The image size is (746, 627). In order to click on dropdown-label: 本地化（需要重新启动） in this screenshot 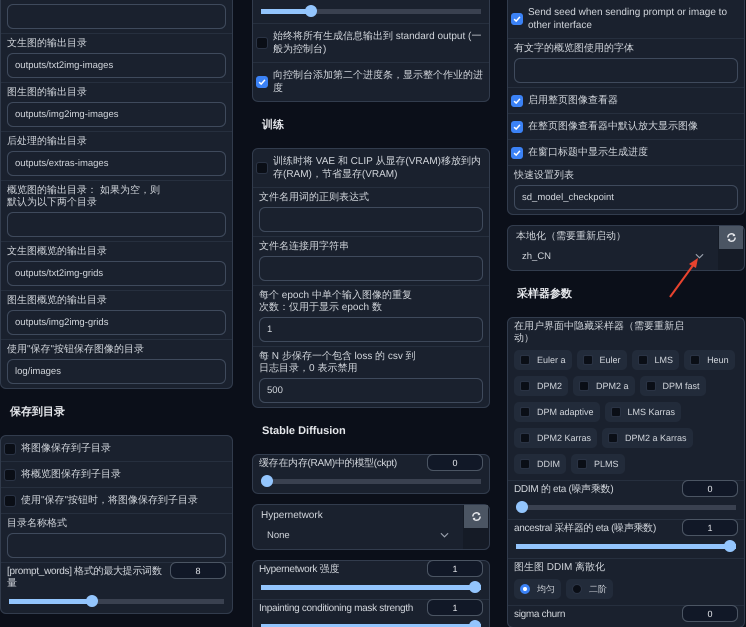, I will do `click(571, 237)`.